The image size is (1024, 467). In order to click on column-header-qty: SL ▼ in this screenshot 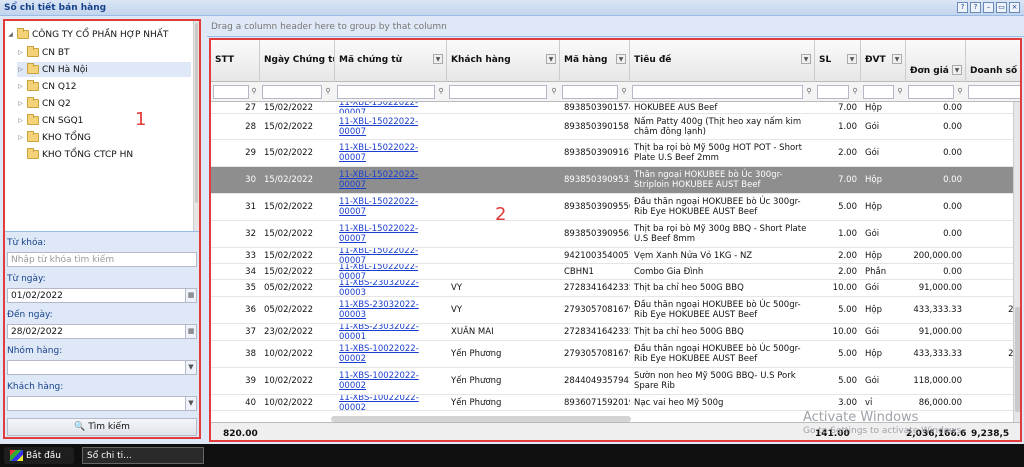, I will do `click(838, 61)`.